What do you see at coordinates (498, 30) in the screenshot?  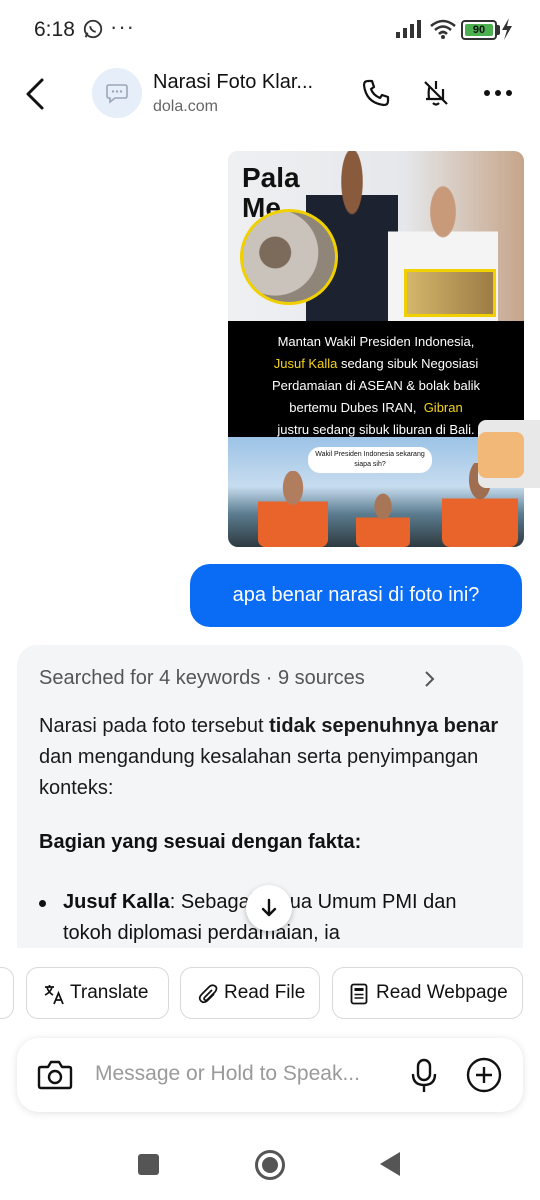 I see `battery-tip` at bounding box center [498, 30].